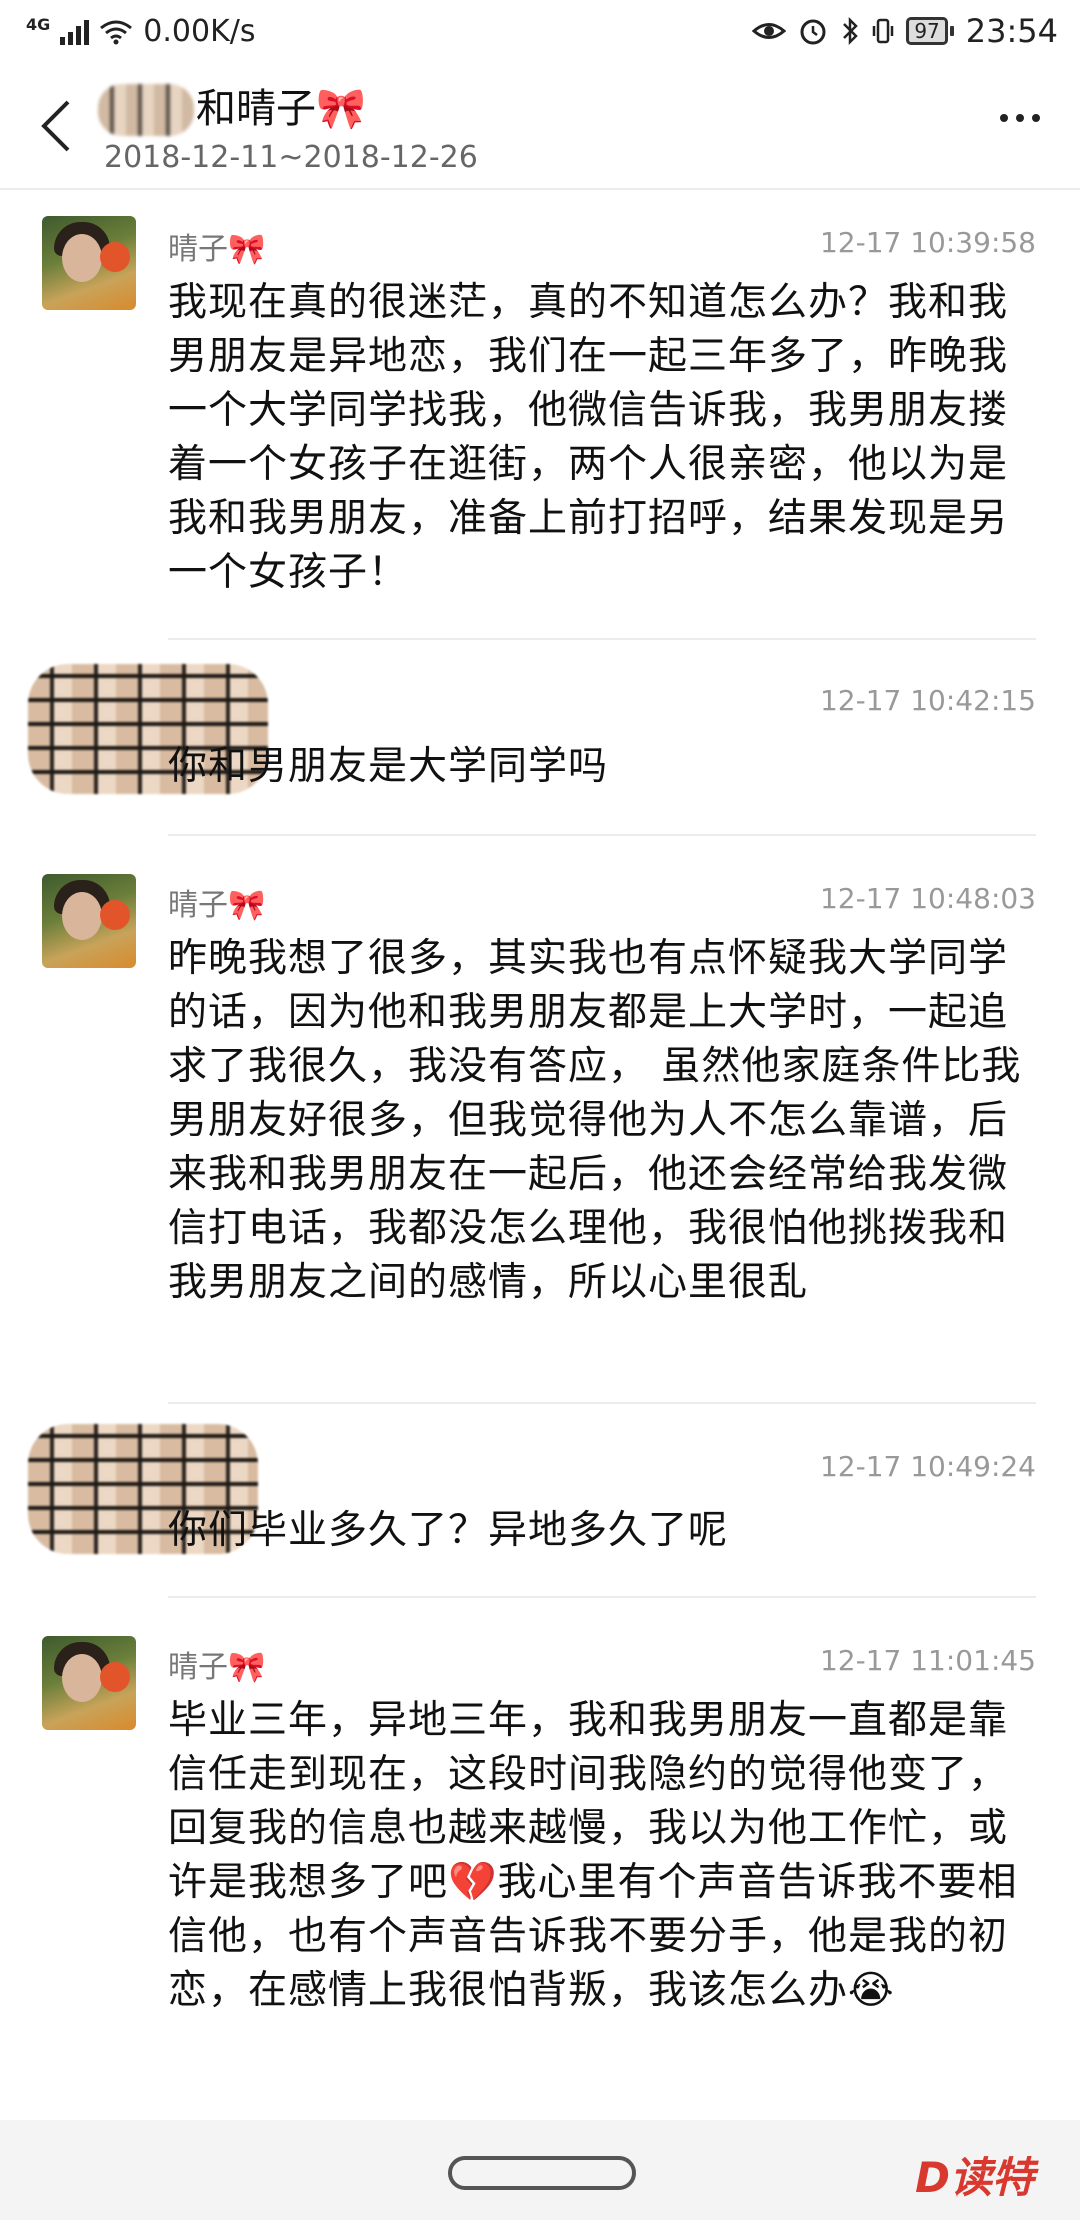 The image size is (1080, 2220). I want to click on message-time: 12-17 10:48:03, so click(927, 898).